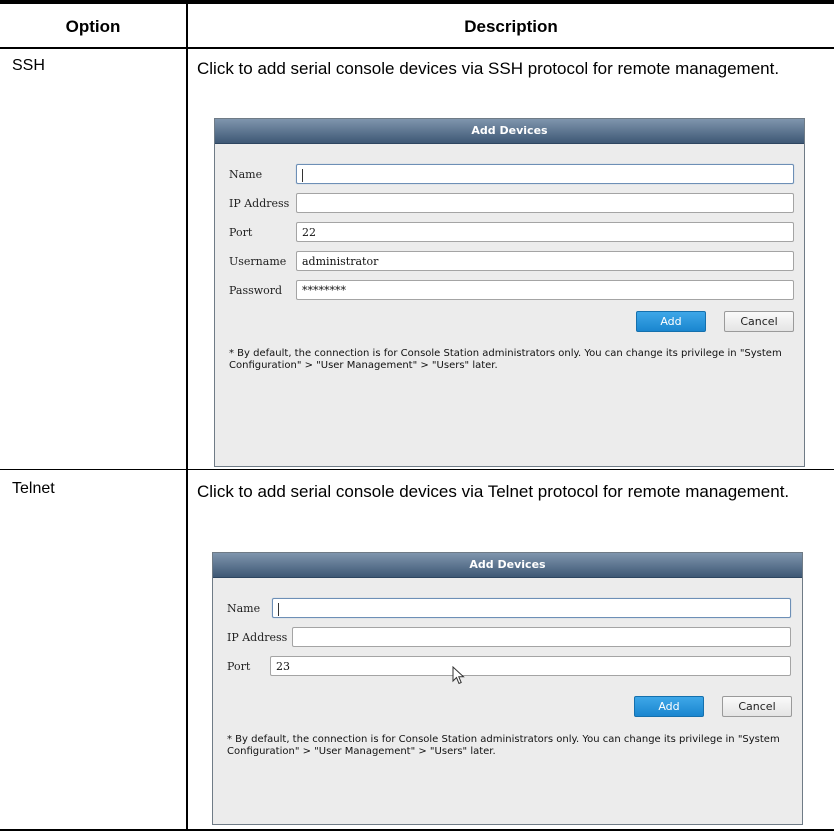 This screenshot has width=834, height=834. I want to click on port-input: 23, so click(530, 666).